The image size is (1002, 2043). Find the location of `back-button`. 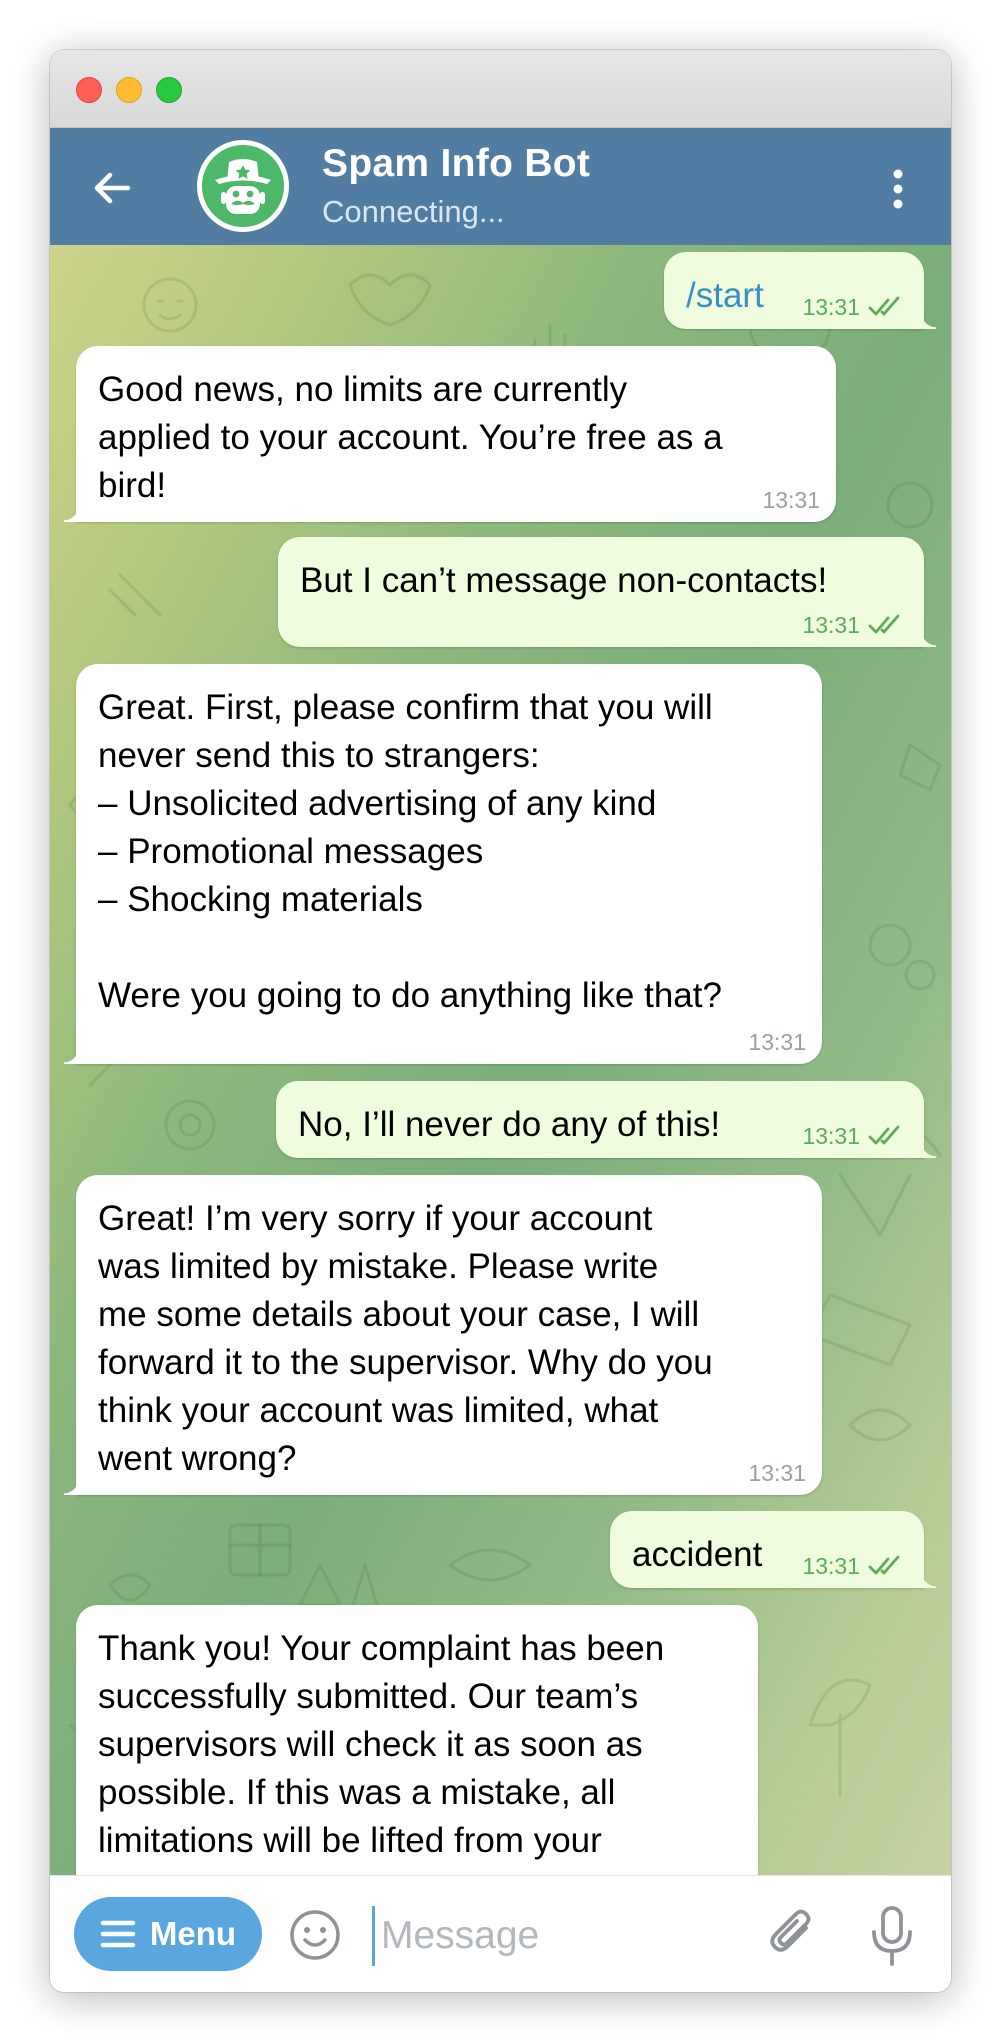

back-button is located at coordinates (113, 188).